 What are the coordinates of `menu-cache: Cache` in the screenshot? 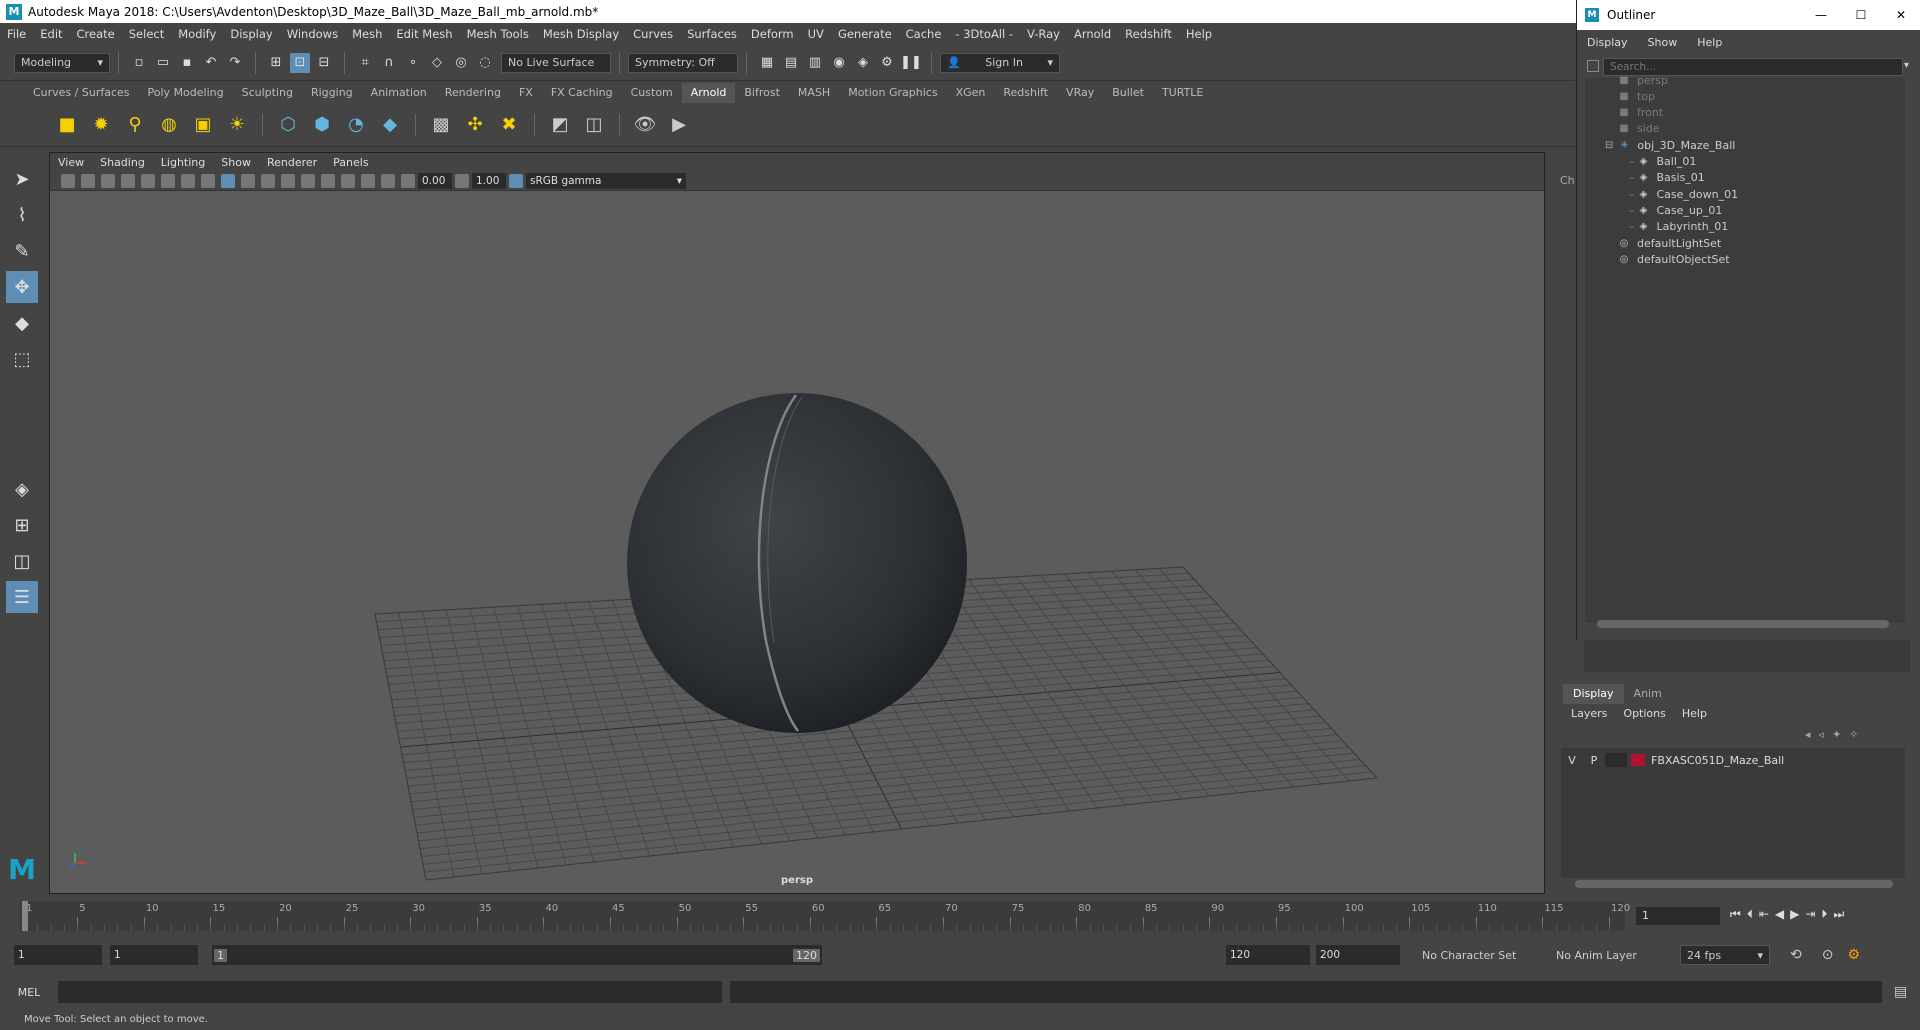 It's located at (924, 34).